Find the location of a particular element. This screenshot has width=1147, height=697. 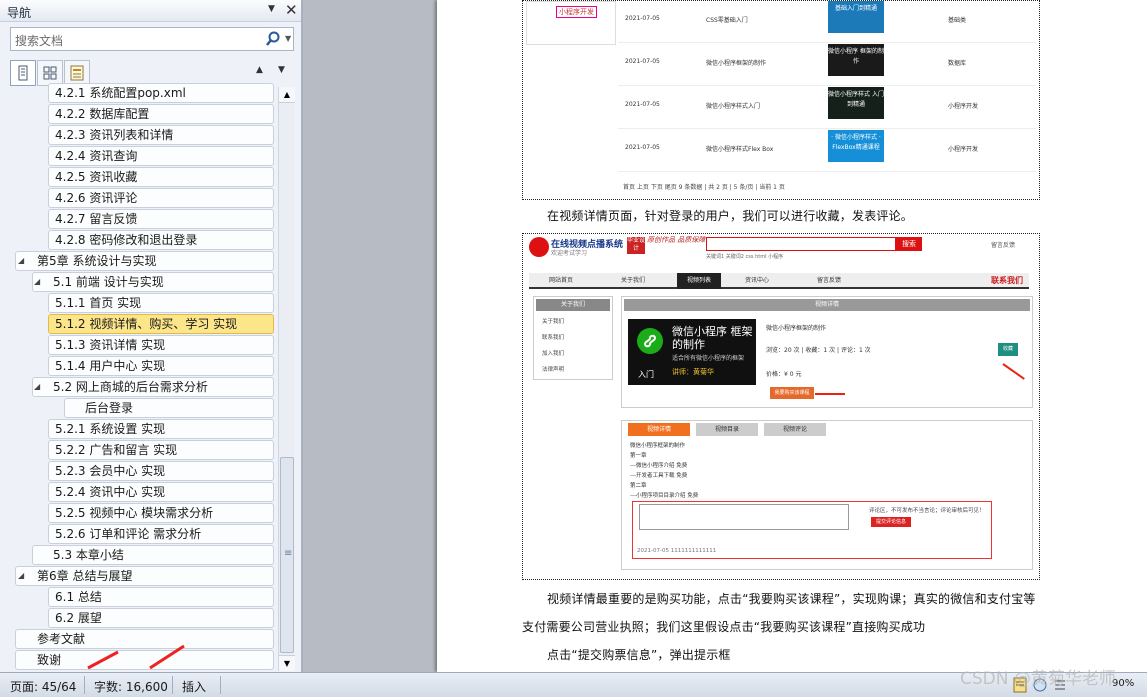

page-count: 页面: 45/64 is located at coordinates (43, 686).